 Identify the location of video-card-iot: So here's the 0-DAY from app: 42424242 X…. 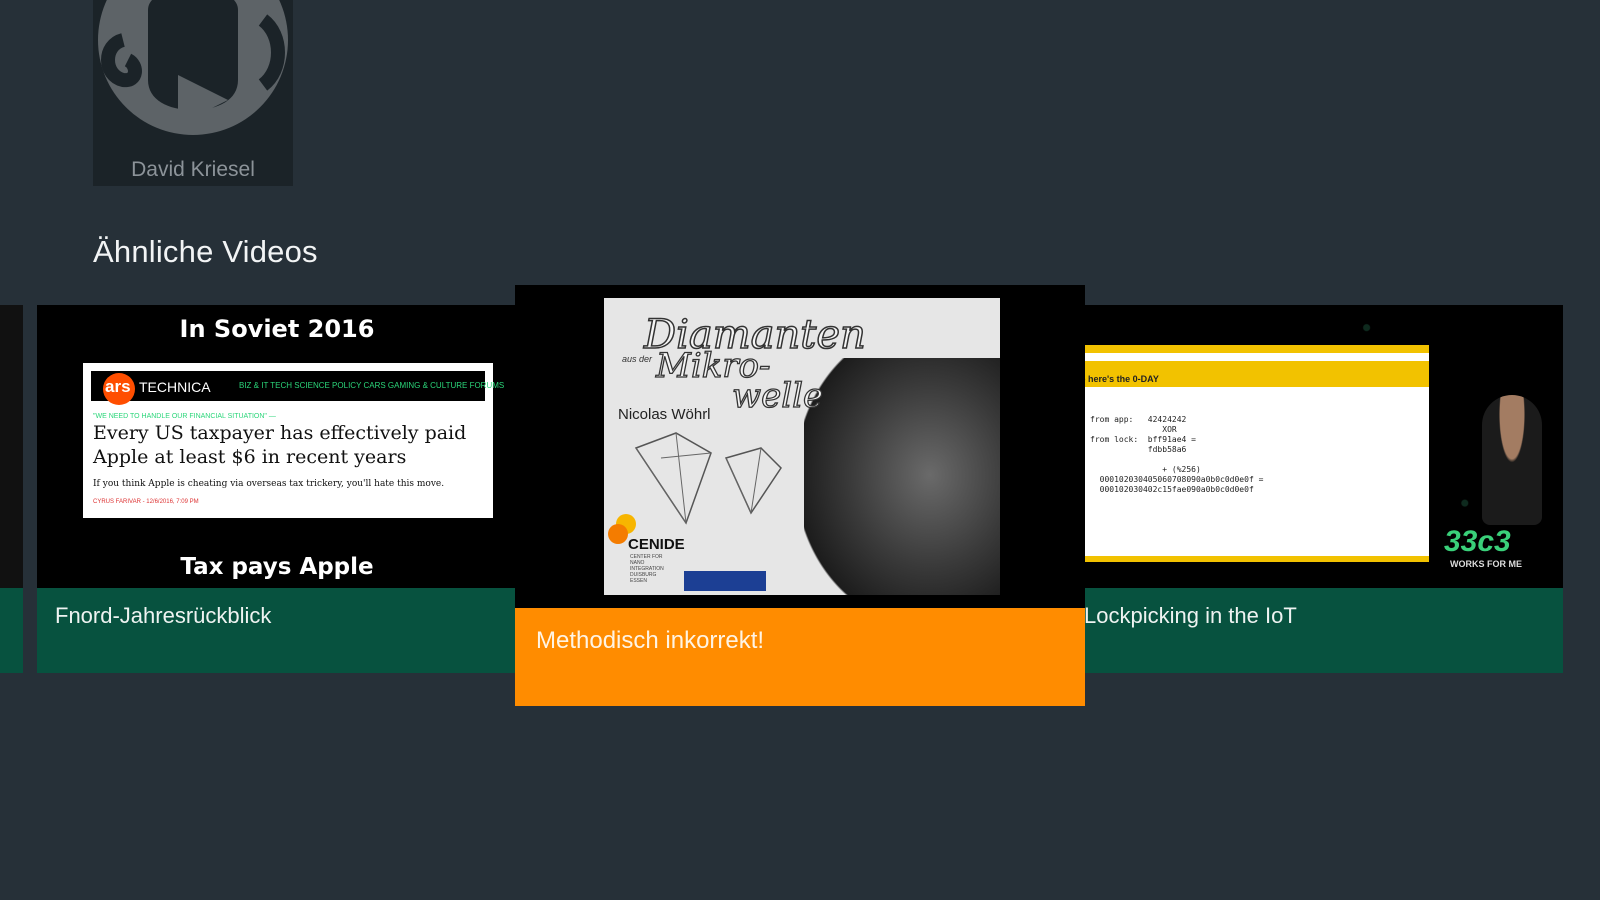
(1317, 489).